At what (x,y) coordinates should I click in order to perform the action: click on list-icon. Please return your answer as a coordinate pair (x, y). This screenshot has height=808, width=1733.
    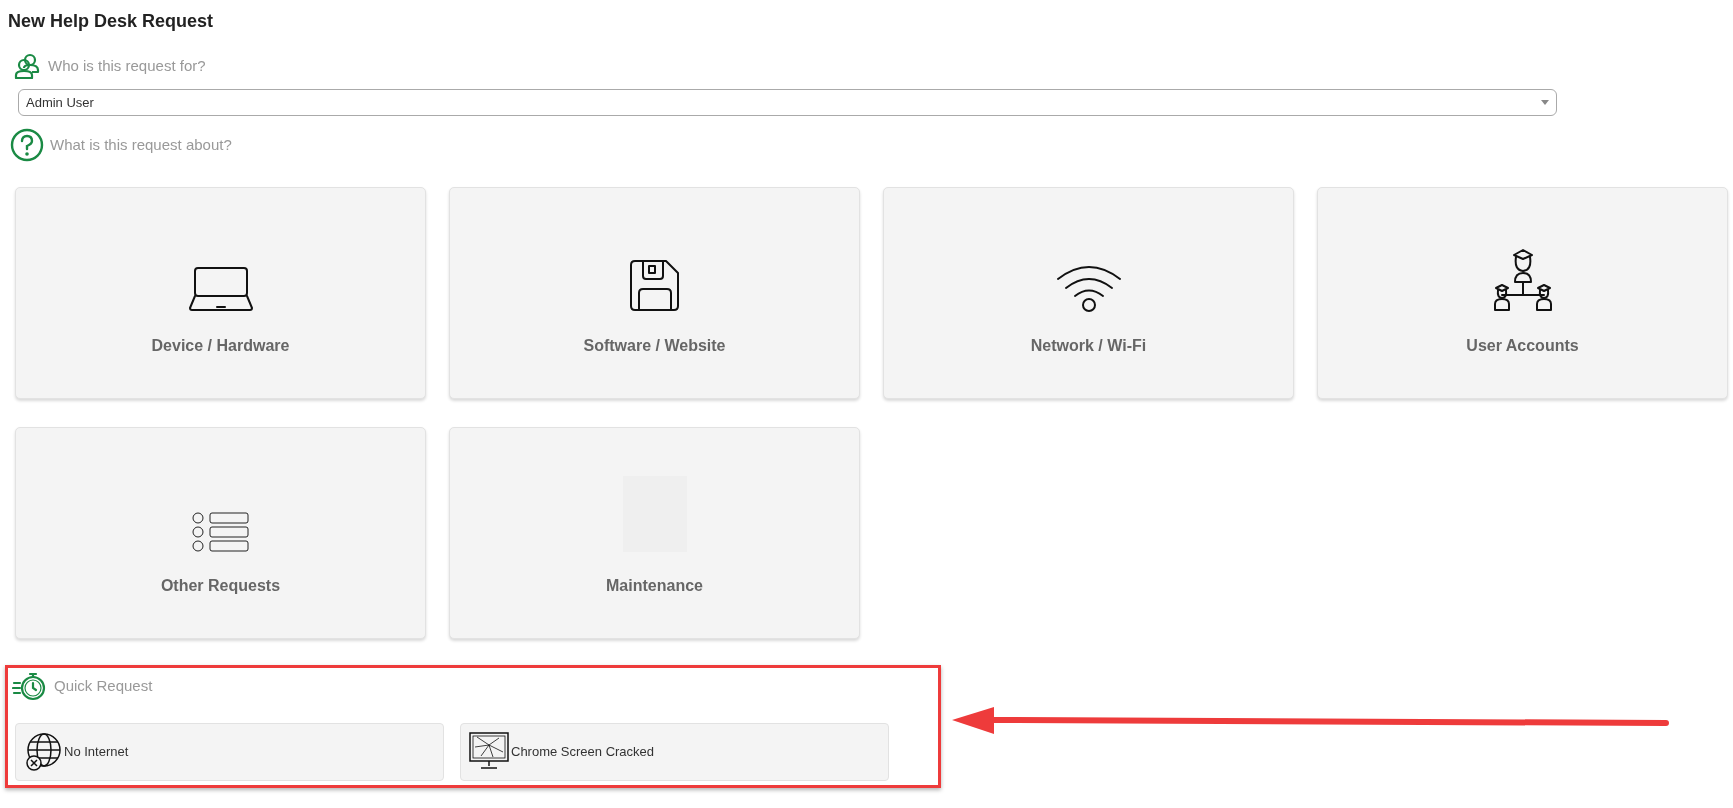
    Looking at the image, I should click on (220, 532).